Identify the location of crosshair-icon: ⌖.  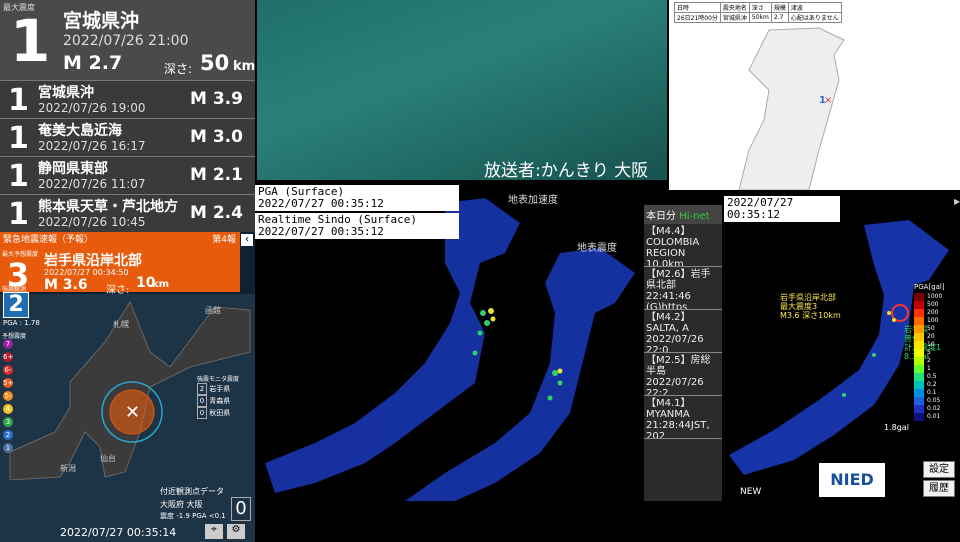
(214, 529).